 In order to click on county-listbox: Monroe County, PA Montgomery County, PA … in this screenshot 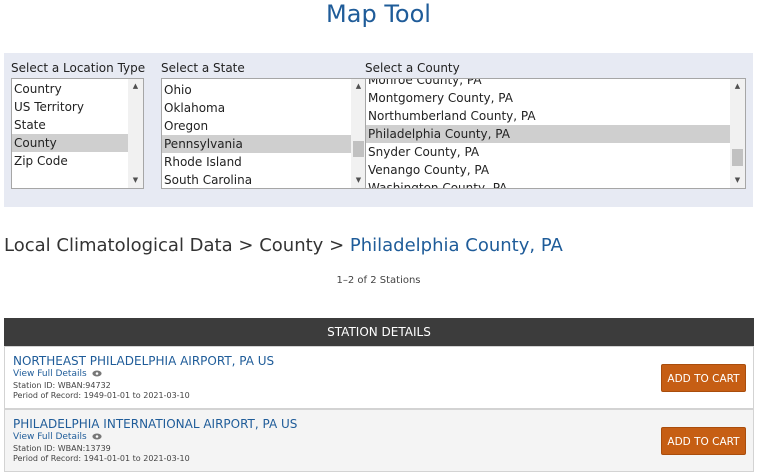, I will do `click(555, 133)`.